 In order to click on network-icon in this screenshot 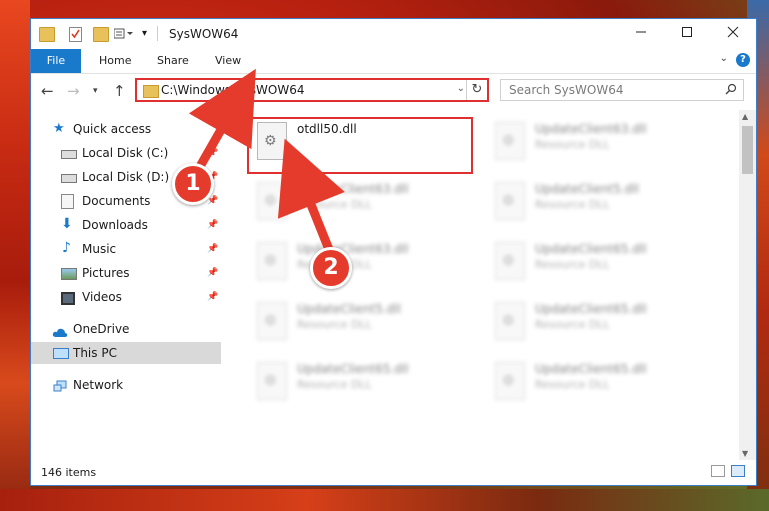, I will do `click(60, 385)`.